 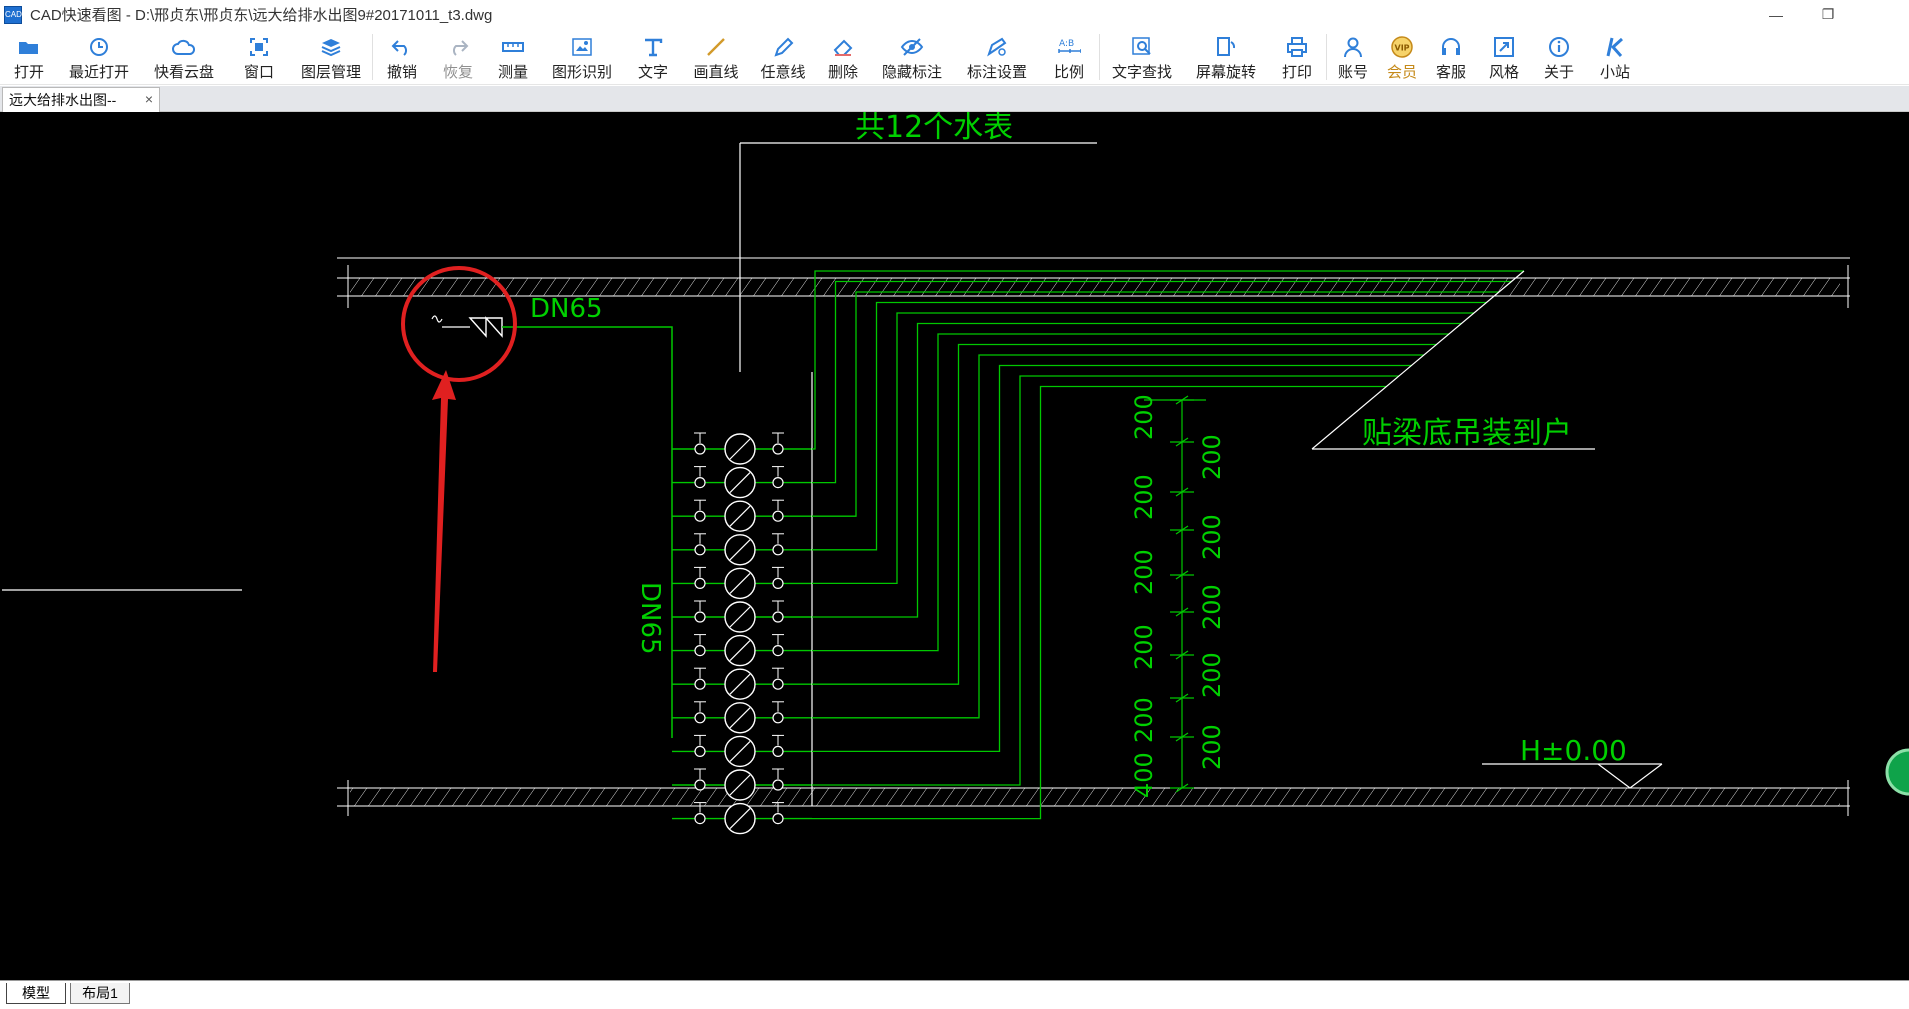 I want to click on scale-icon: A:B, so click(x=1069, y=47).